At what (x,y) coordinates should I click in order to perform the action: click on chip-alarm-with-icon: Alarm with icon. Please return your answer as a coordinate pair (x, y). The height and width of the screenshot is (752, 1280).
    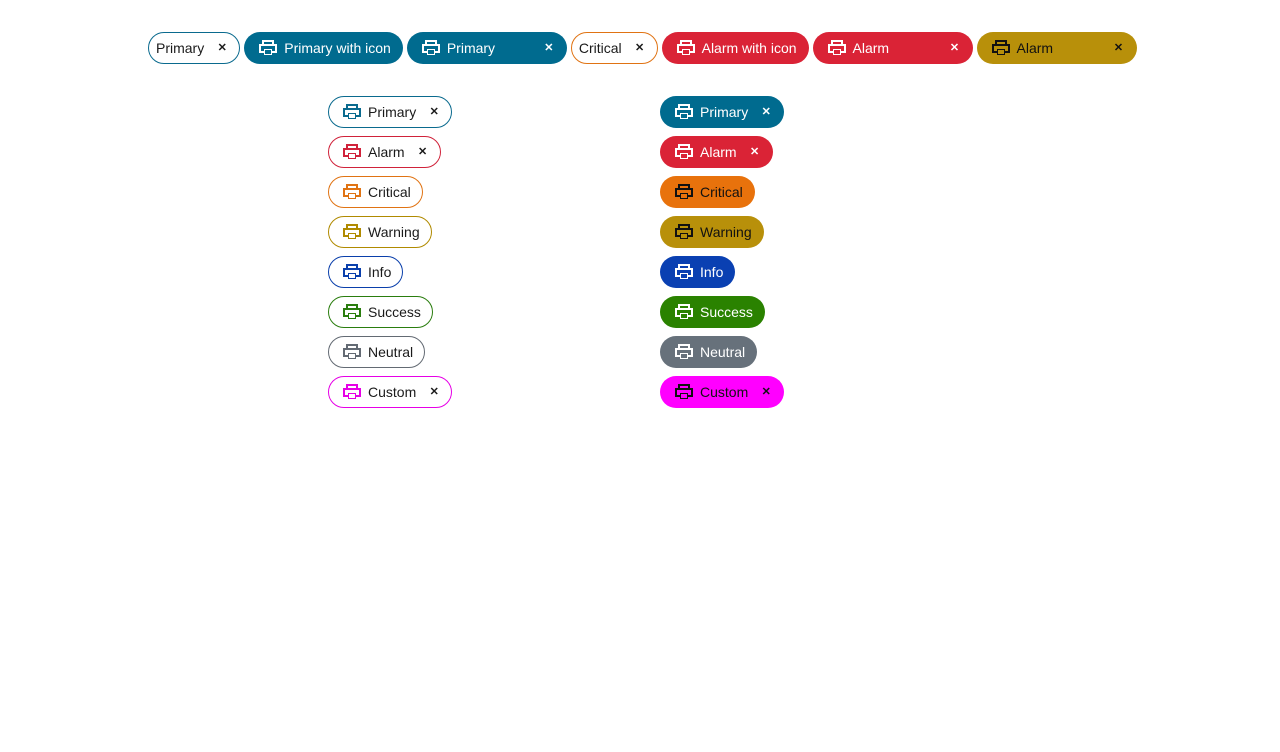
    Looking at the image, I should click on (735, 48).